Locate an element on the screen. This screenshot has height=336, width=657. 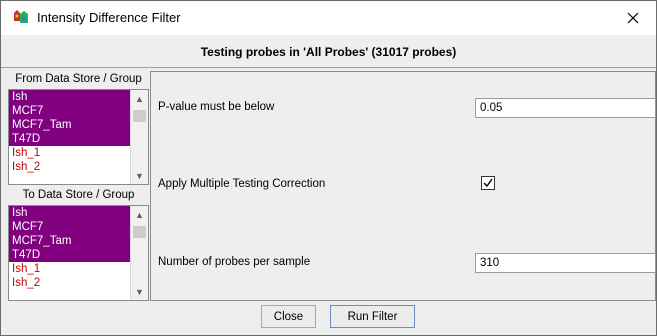
title-bar: Intensity Difference Filter is located at coordinates (328, 18).